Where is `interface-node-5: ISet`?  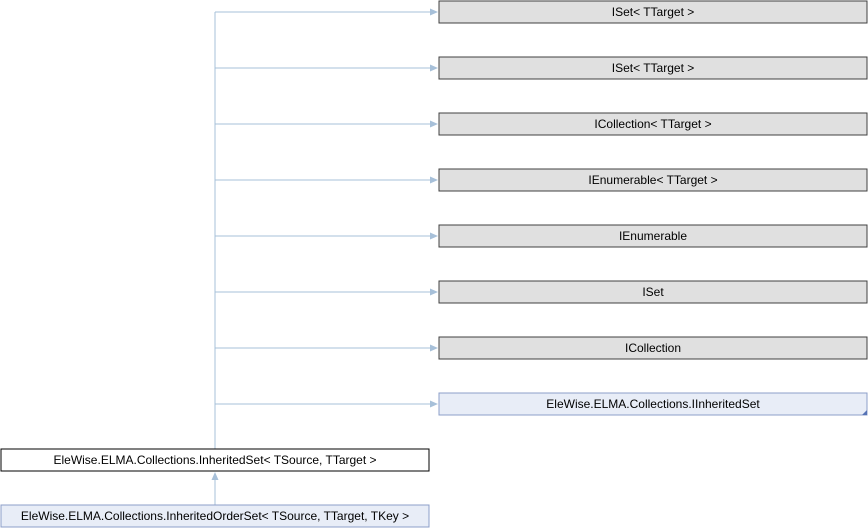 interface-node-5: ISet is located at coordinates (653, 292).